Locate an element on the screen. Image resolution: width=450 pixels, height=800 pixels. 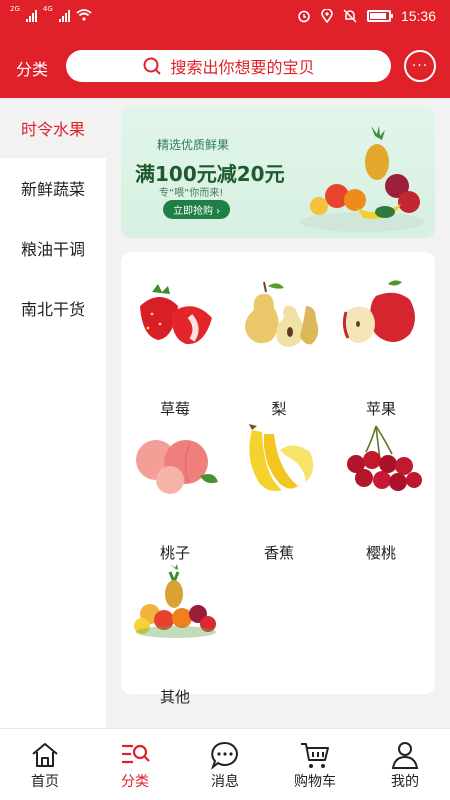
product-banana: 香蕉 is located at coordinates (279, 491).